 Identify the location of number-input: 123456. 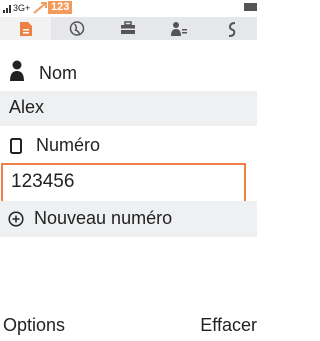
(123, 183).